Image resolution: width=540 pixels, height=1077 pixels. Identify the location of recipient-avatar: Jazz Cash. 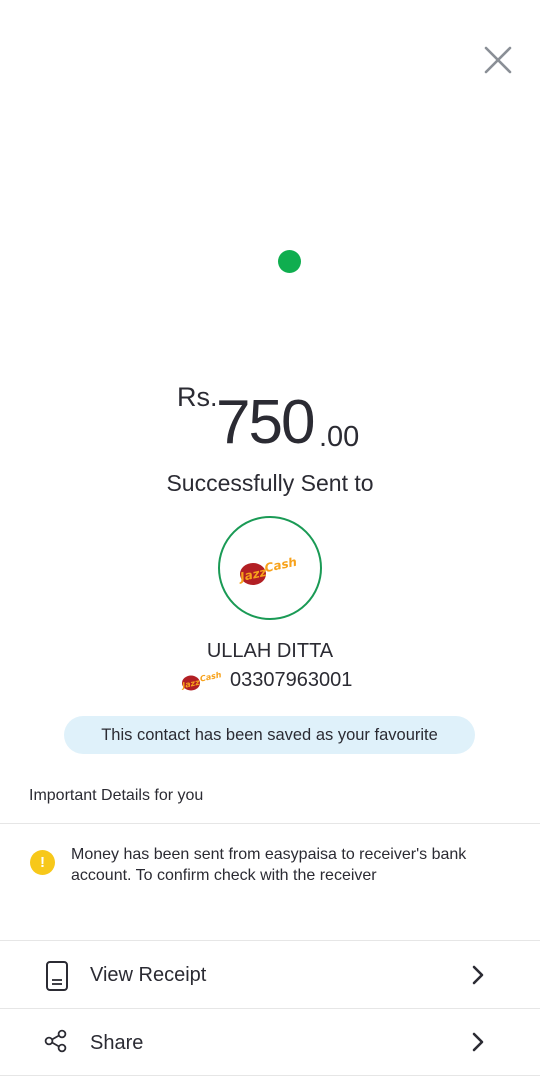
(270, 568).